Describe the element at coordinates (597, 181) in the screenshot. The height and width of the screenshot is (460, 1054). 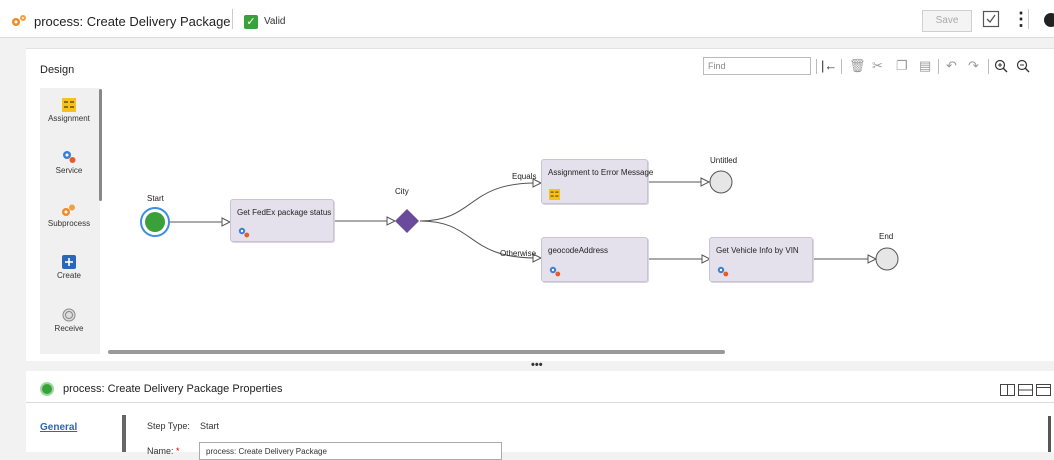
I see `node-assignment-error: Assignment to Error Message` at that location.